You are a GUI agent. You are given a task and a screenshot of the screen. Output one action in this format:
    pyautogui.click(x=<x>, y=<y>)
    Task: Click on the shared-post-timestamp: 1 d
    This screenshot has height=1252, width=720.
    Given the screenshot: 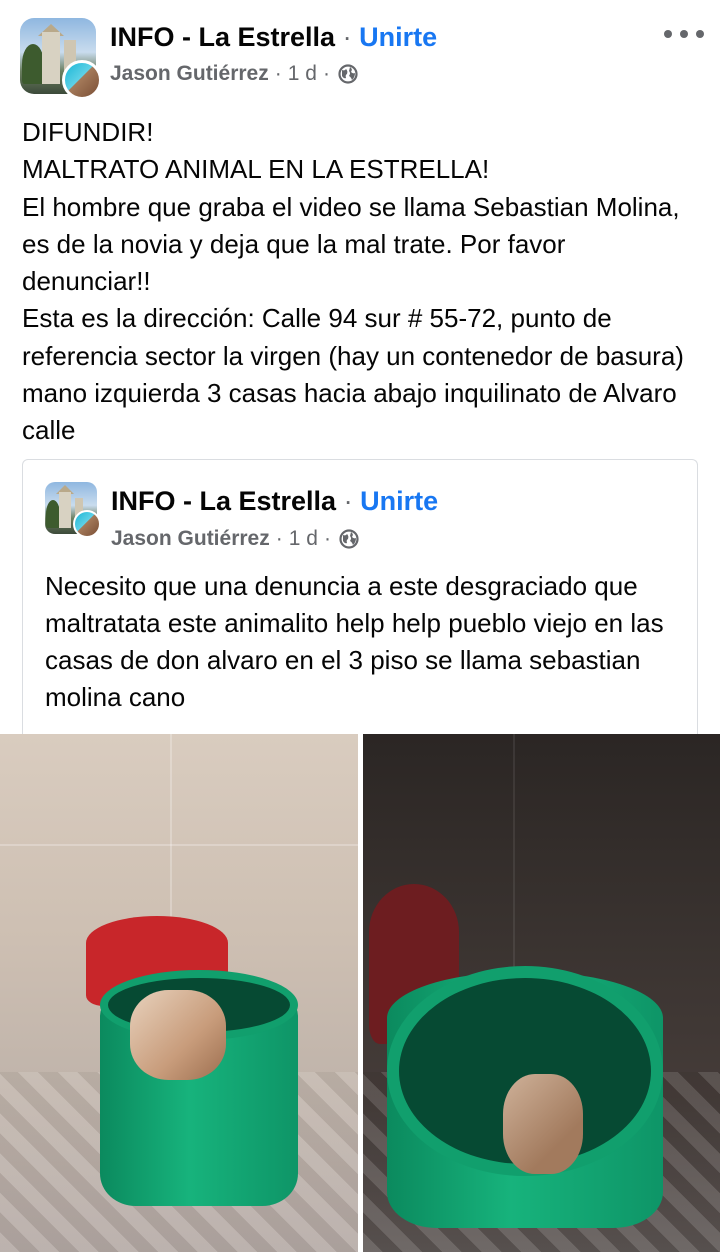 What is the action you would take?
    pyautogui.click(x=303, y=539)
    